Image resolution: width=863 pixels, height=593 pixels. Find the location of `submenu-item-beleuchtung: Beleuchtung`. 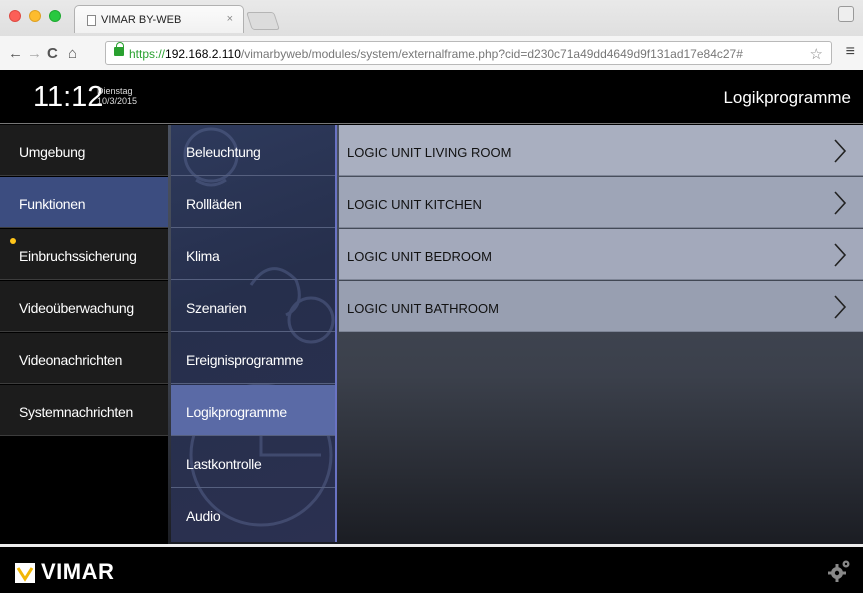

submenu-item-beleuchtung: Beleuchtung is located at coordinates (253, 150).